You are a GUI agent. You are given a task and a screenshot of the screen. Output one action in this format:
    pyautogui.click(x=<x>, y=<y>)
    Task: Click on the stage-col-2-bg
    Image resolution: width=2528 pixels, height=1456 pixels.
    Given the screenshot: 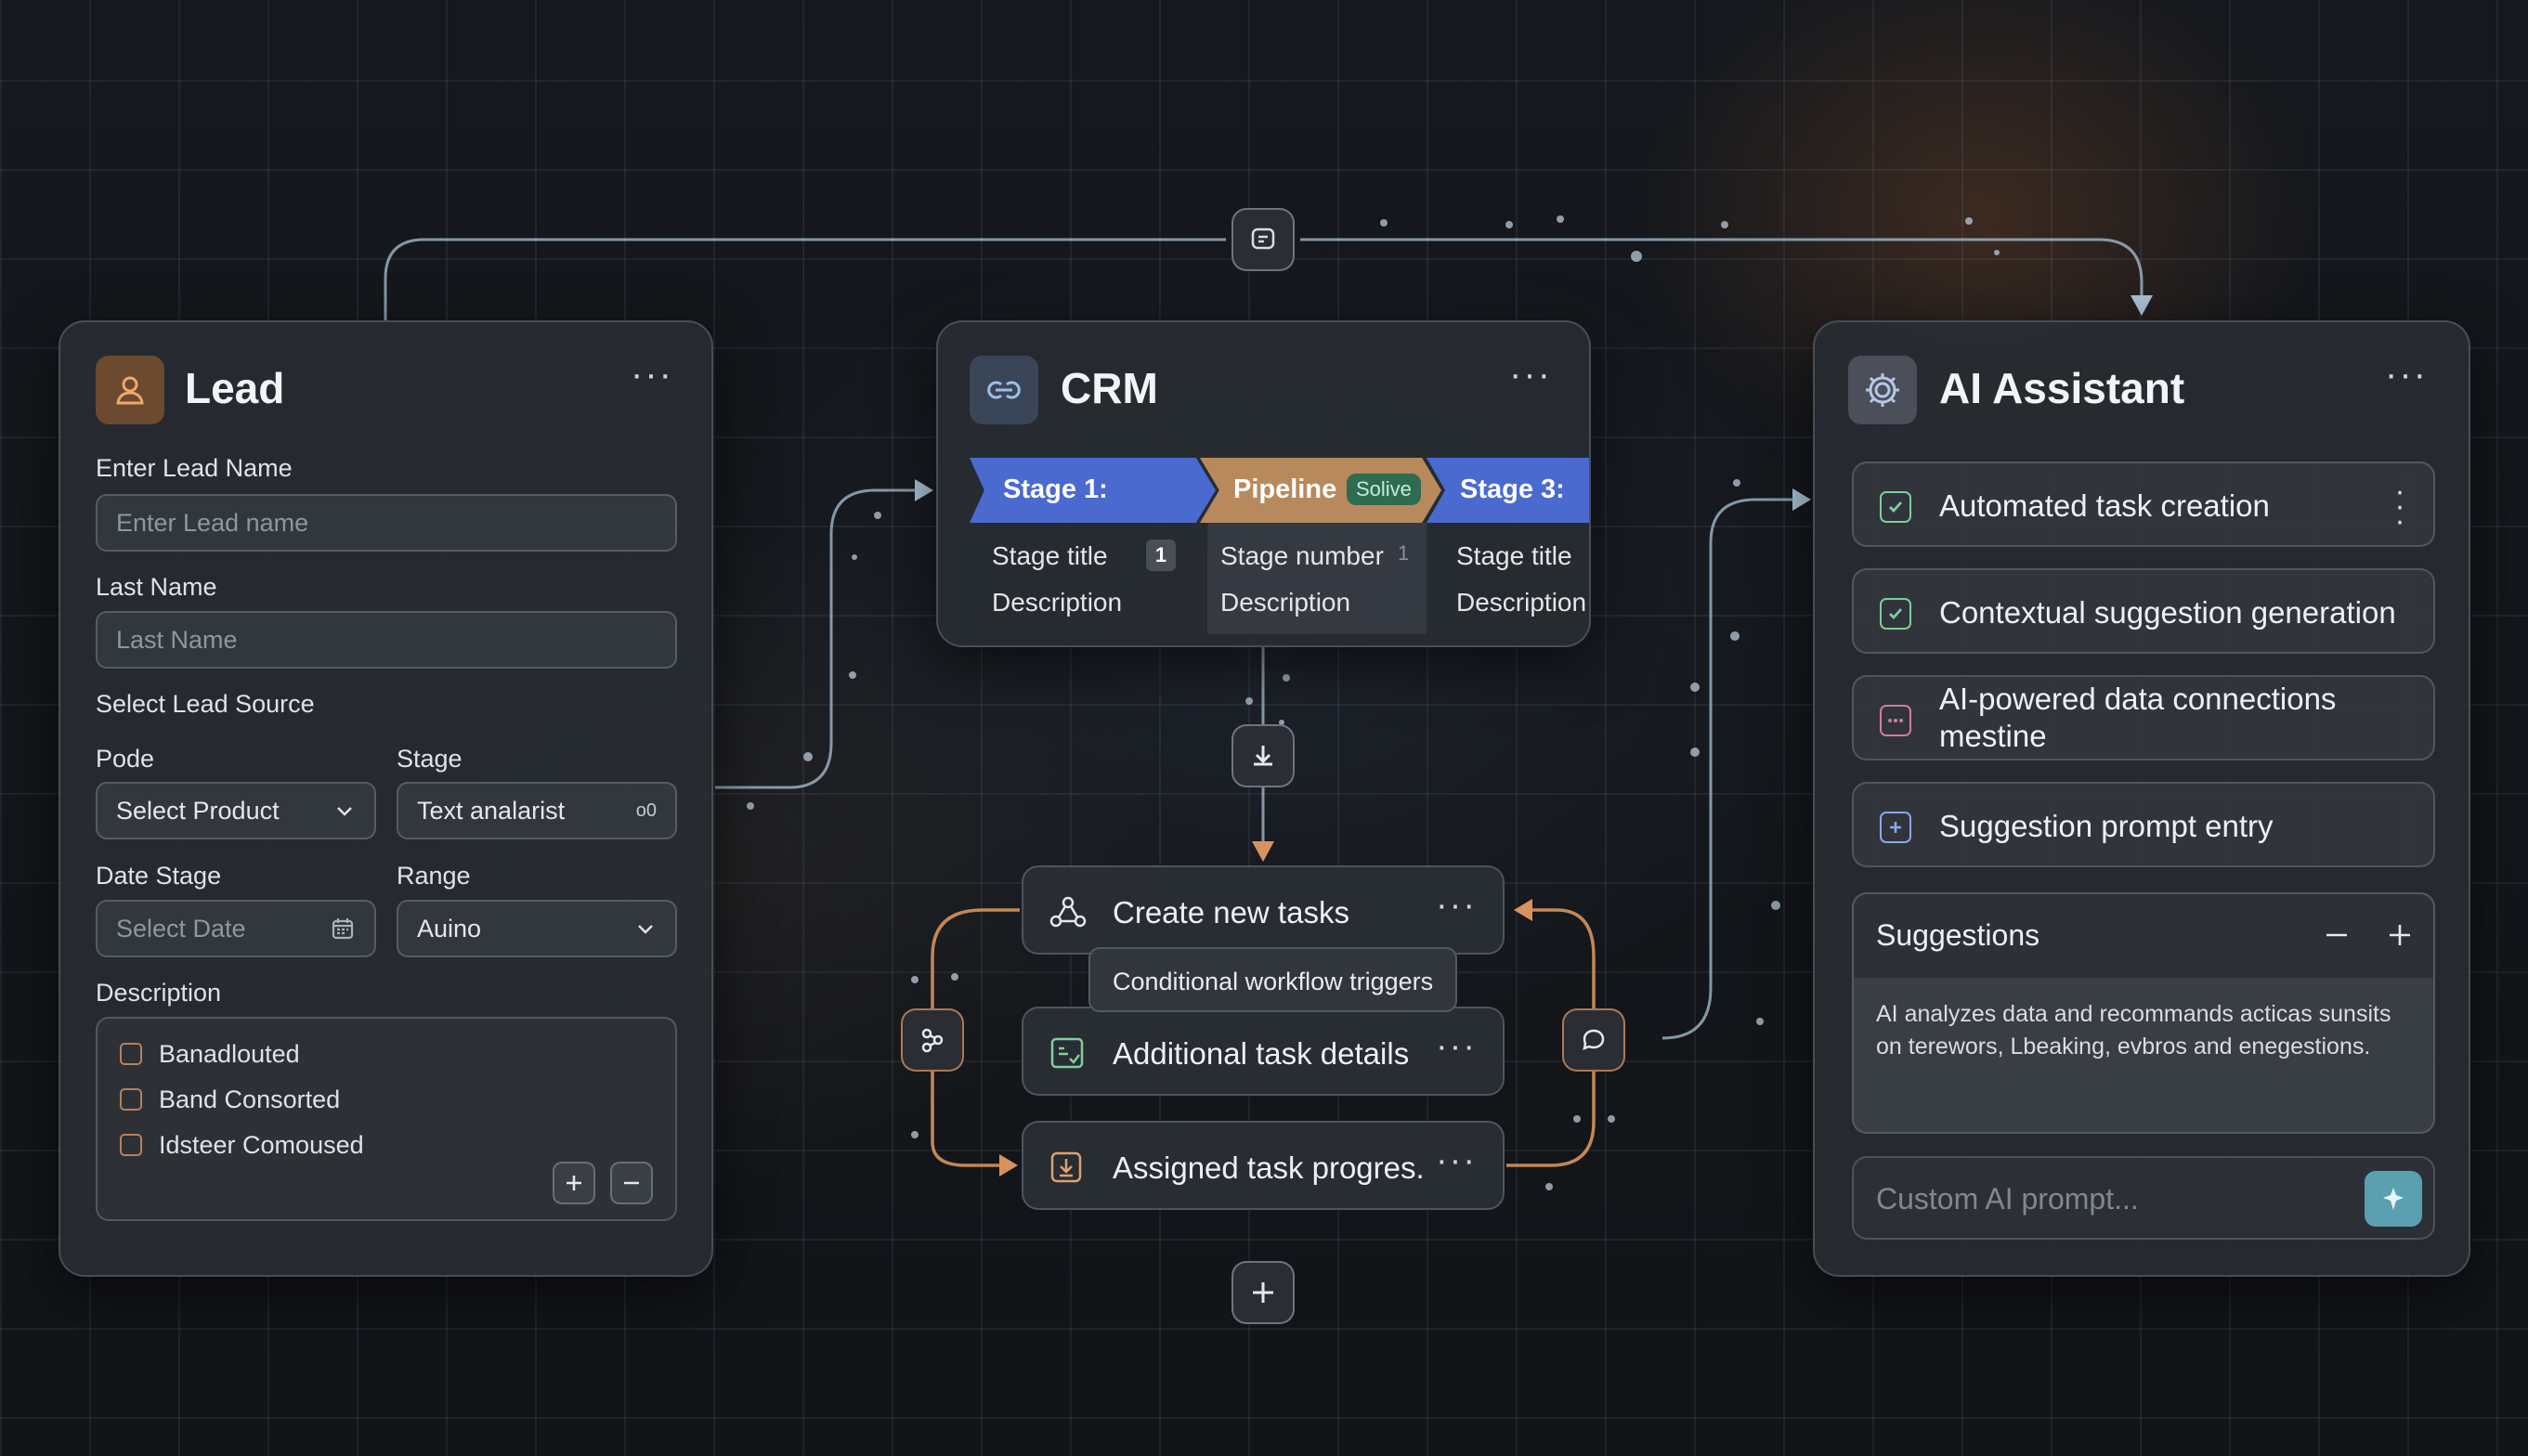 What is the action you would take?
    pyautogui.click(x=1317, y=578)
    